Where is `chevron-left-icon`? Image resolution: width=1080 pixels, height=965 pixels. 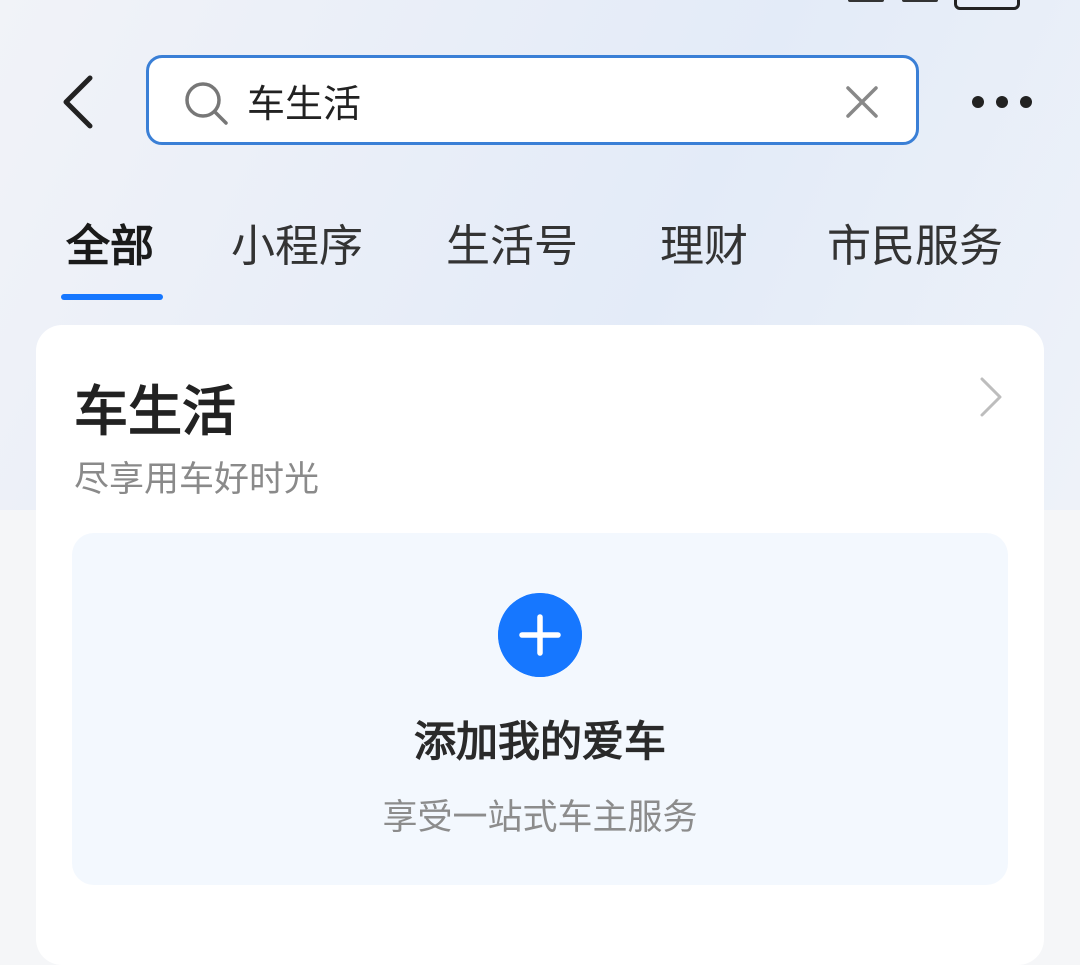
chevron-left-icon is located at coordinates (78, 102).